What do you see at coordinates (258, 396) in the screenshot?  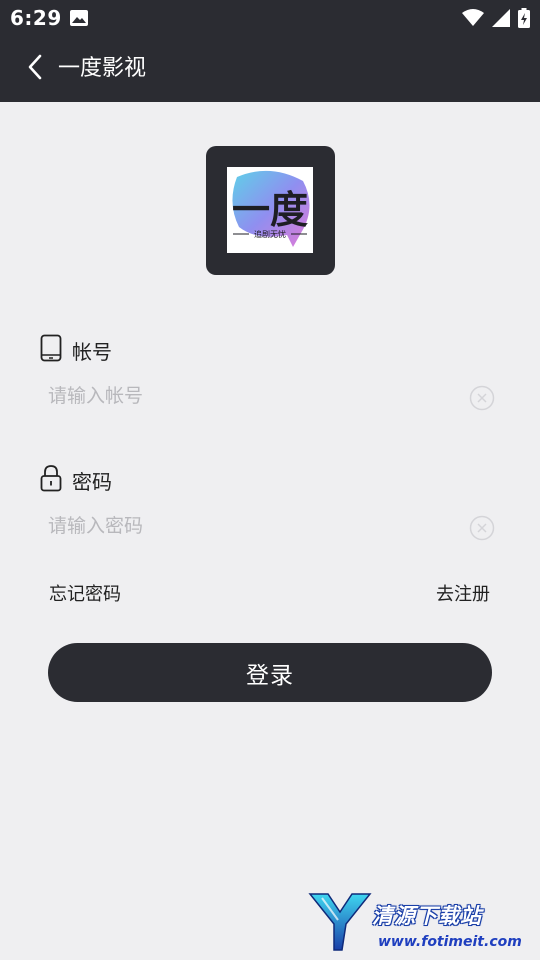 I see `account-input` at bounding box center [258, 396].